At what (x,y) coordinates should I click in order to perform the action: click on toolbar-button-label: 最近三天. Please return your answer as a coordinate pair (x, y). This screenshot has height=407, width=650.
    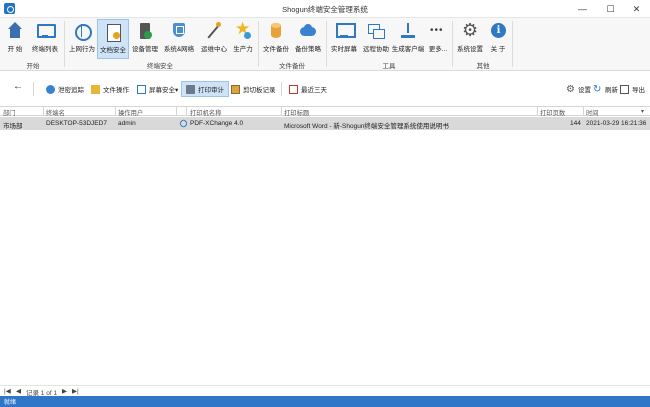
    Looking at the image, I should click on (314, 90).